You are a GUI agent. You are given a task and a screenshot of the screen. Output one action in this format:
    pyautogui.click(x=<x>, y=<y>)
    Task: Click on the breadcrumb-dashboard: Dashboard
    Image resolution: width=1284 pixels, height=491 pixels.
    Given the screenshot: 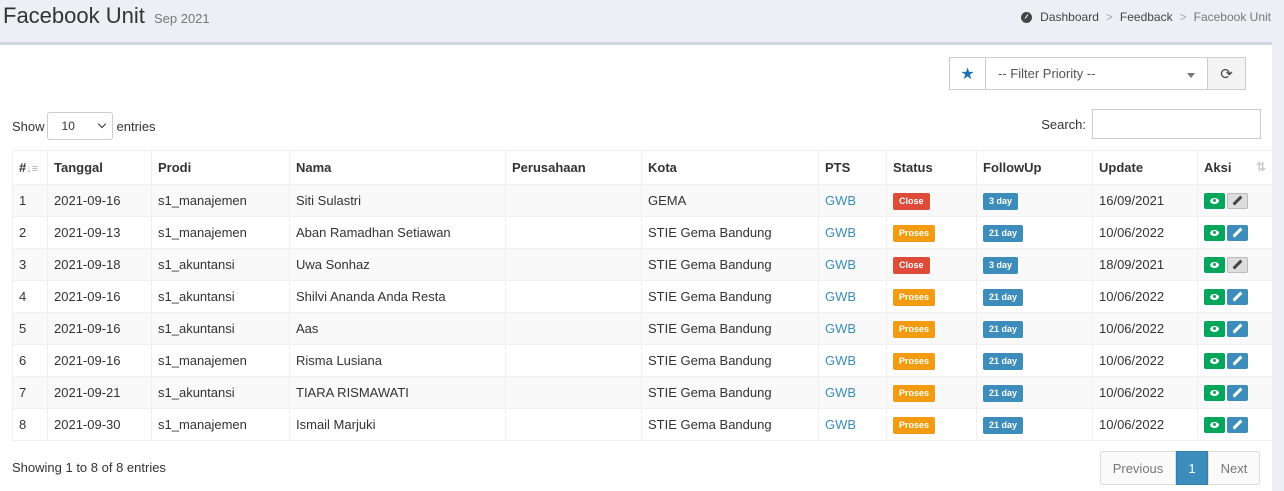 What is the action you would take?
    pyautogui.click(x=1069, y=17)
    